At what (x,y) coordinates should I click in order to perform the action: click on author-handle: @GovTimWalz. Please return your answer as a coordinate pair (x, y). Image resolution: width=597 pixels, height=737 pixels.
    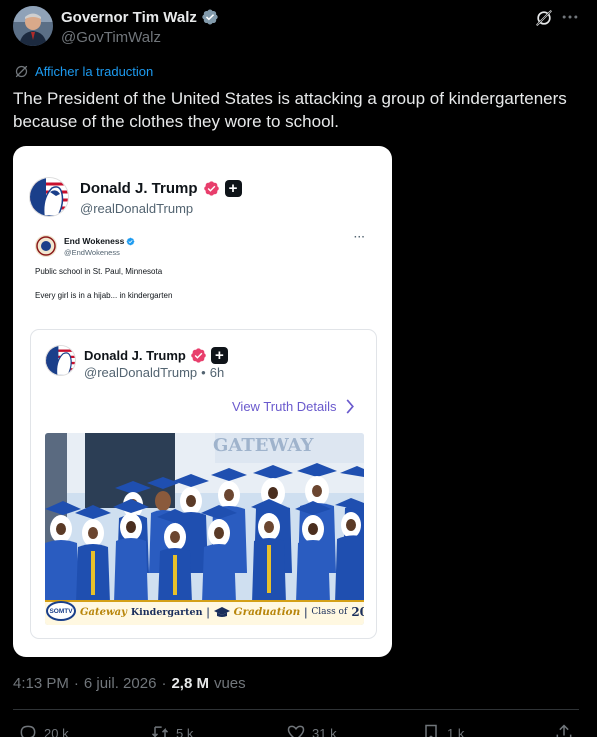
    Looking at the image, I should click on (111, 37).